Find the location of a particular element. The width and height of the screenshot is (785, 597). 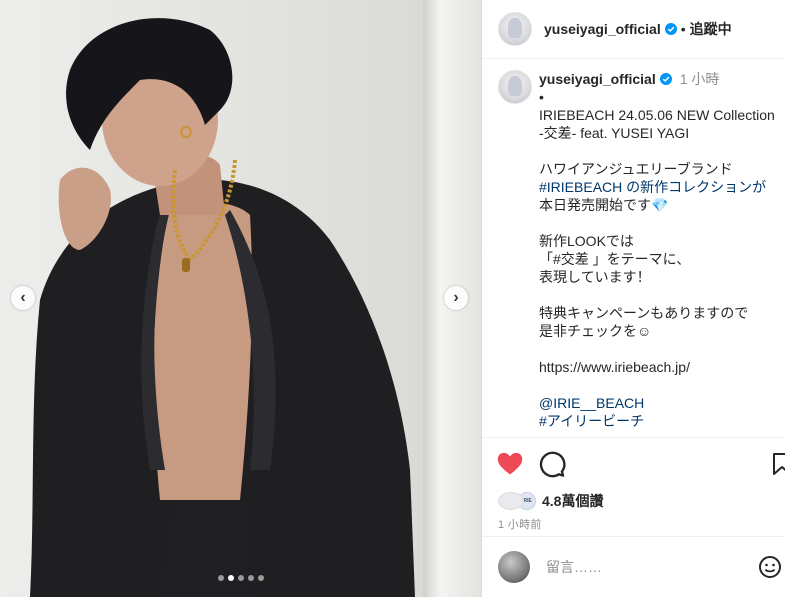

likes-summary: IRIE 4.8萬個讚 is located at coordinates (633, 501).